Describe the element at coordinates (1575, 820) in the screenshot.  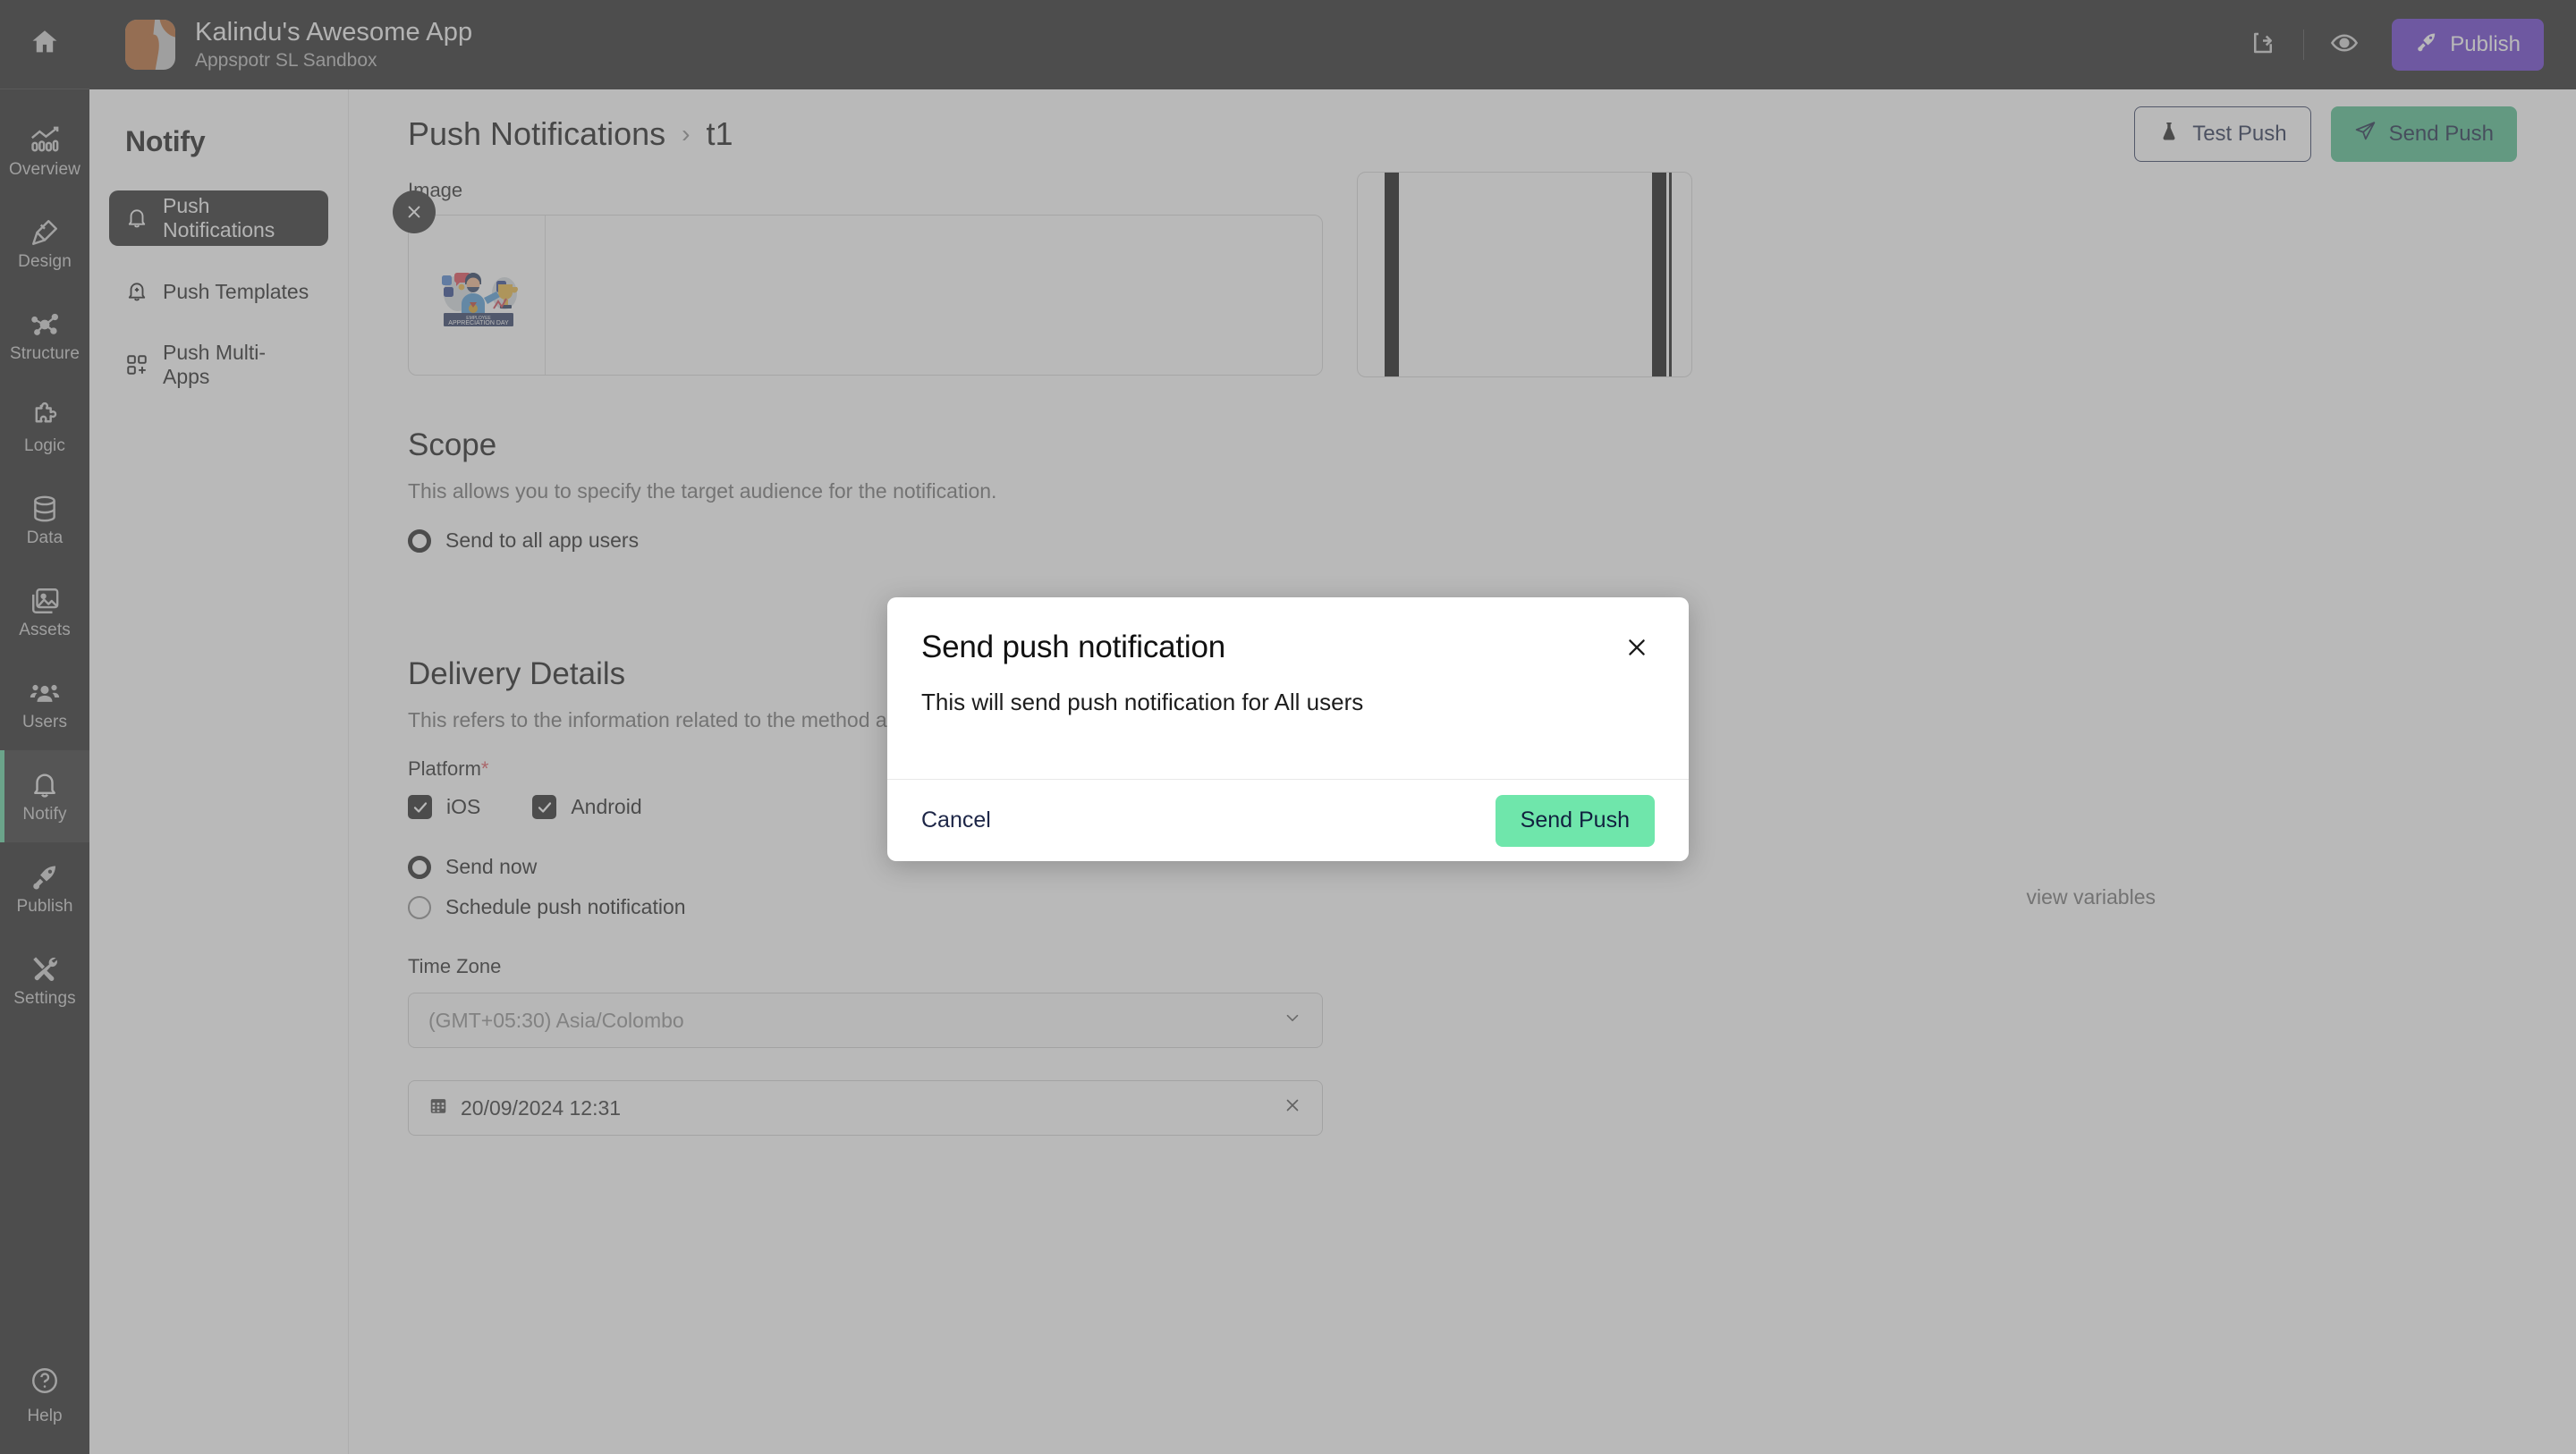
I see `dialog-send-push-button: Send Push` at that location.